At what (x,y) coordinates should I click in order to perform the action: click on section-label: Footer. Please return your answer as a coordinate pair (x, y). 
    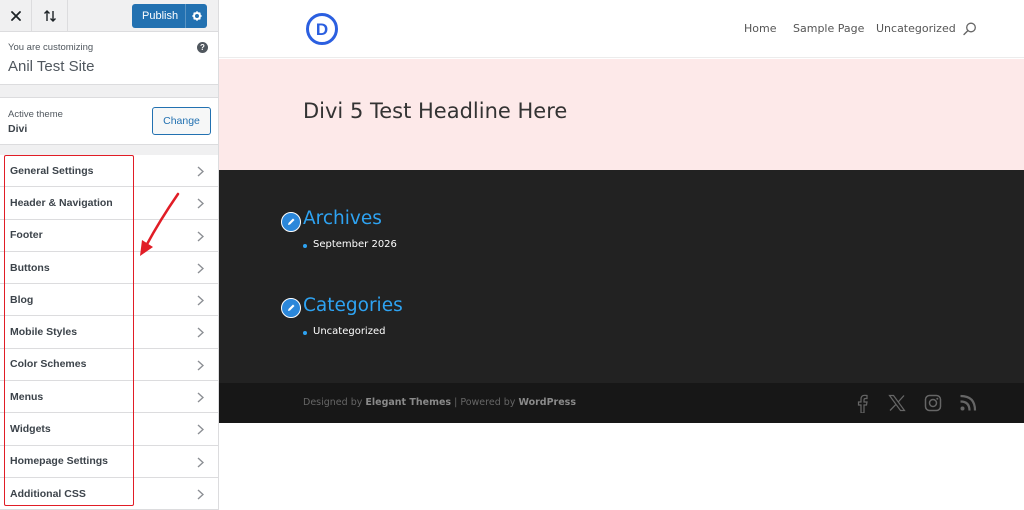
    Looking at the image, I should click on (26, 235).